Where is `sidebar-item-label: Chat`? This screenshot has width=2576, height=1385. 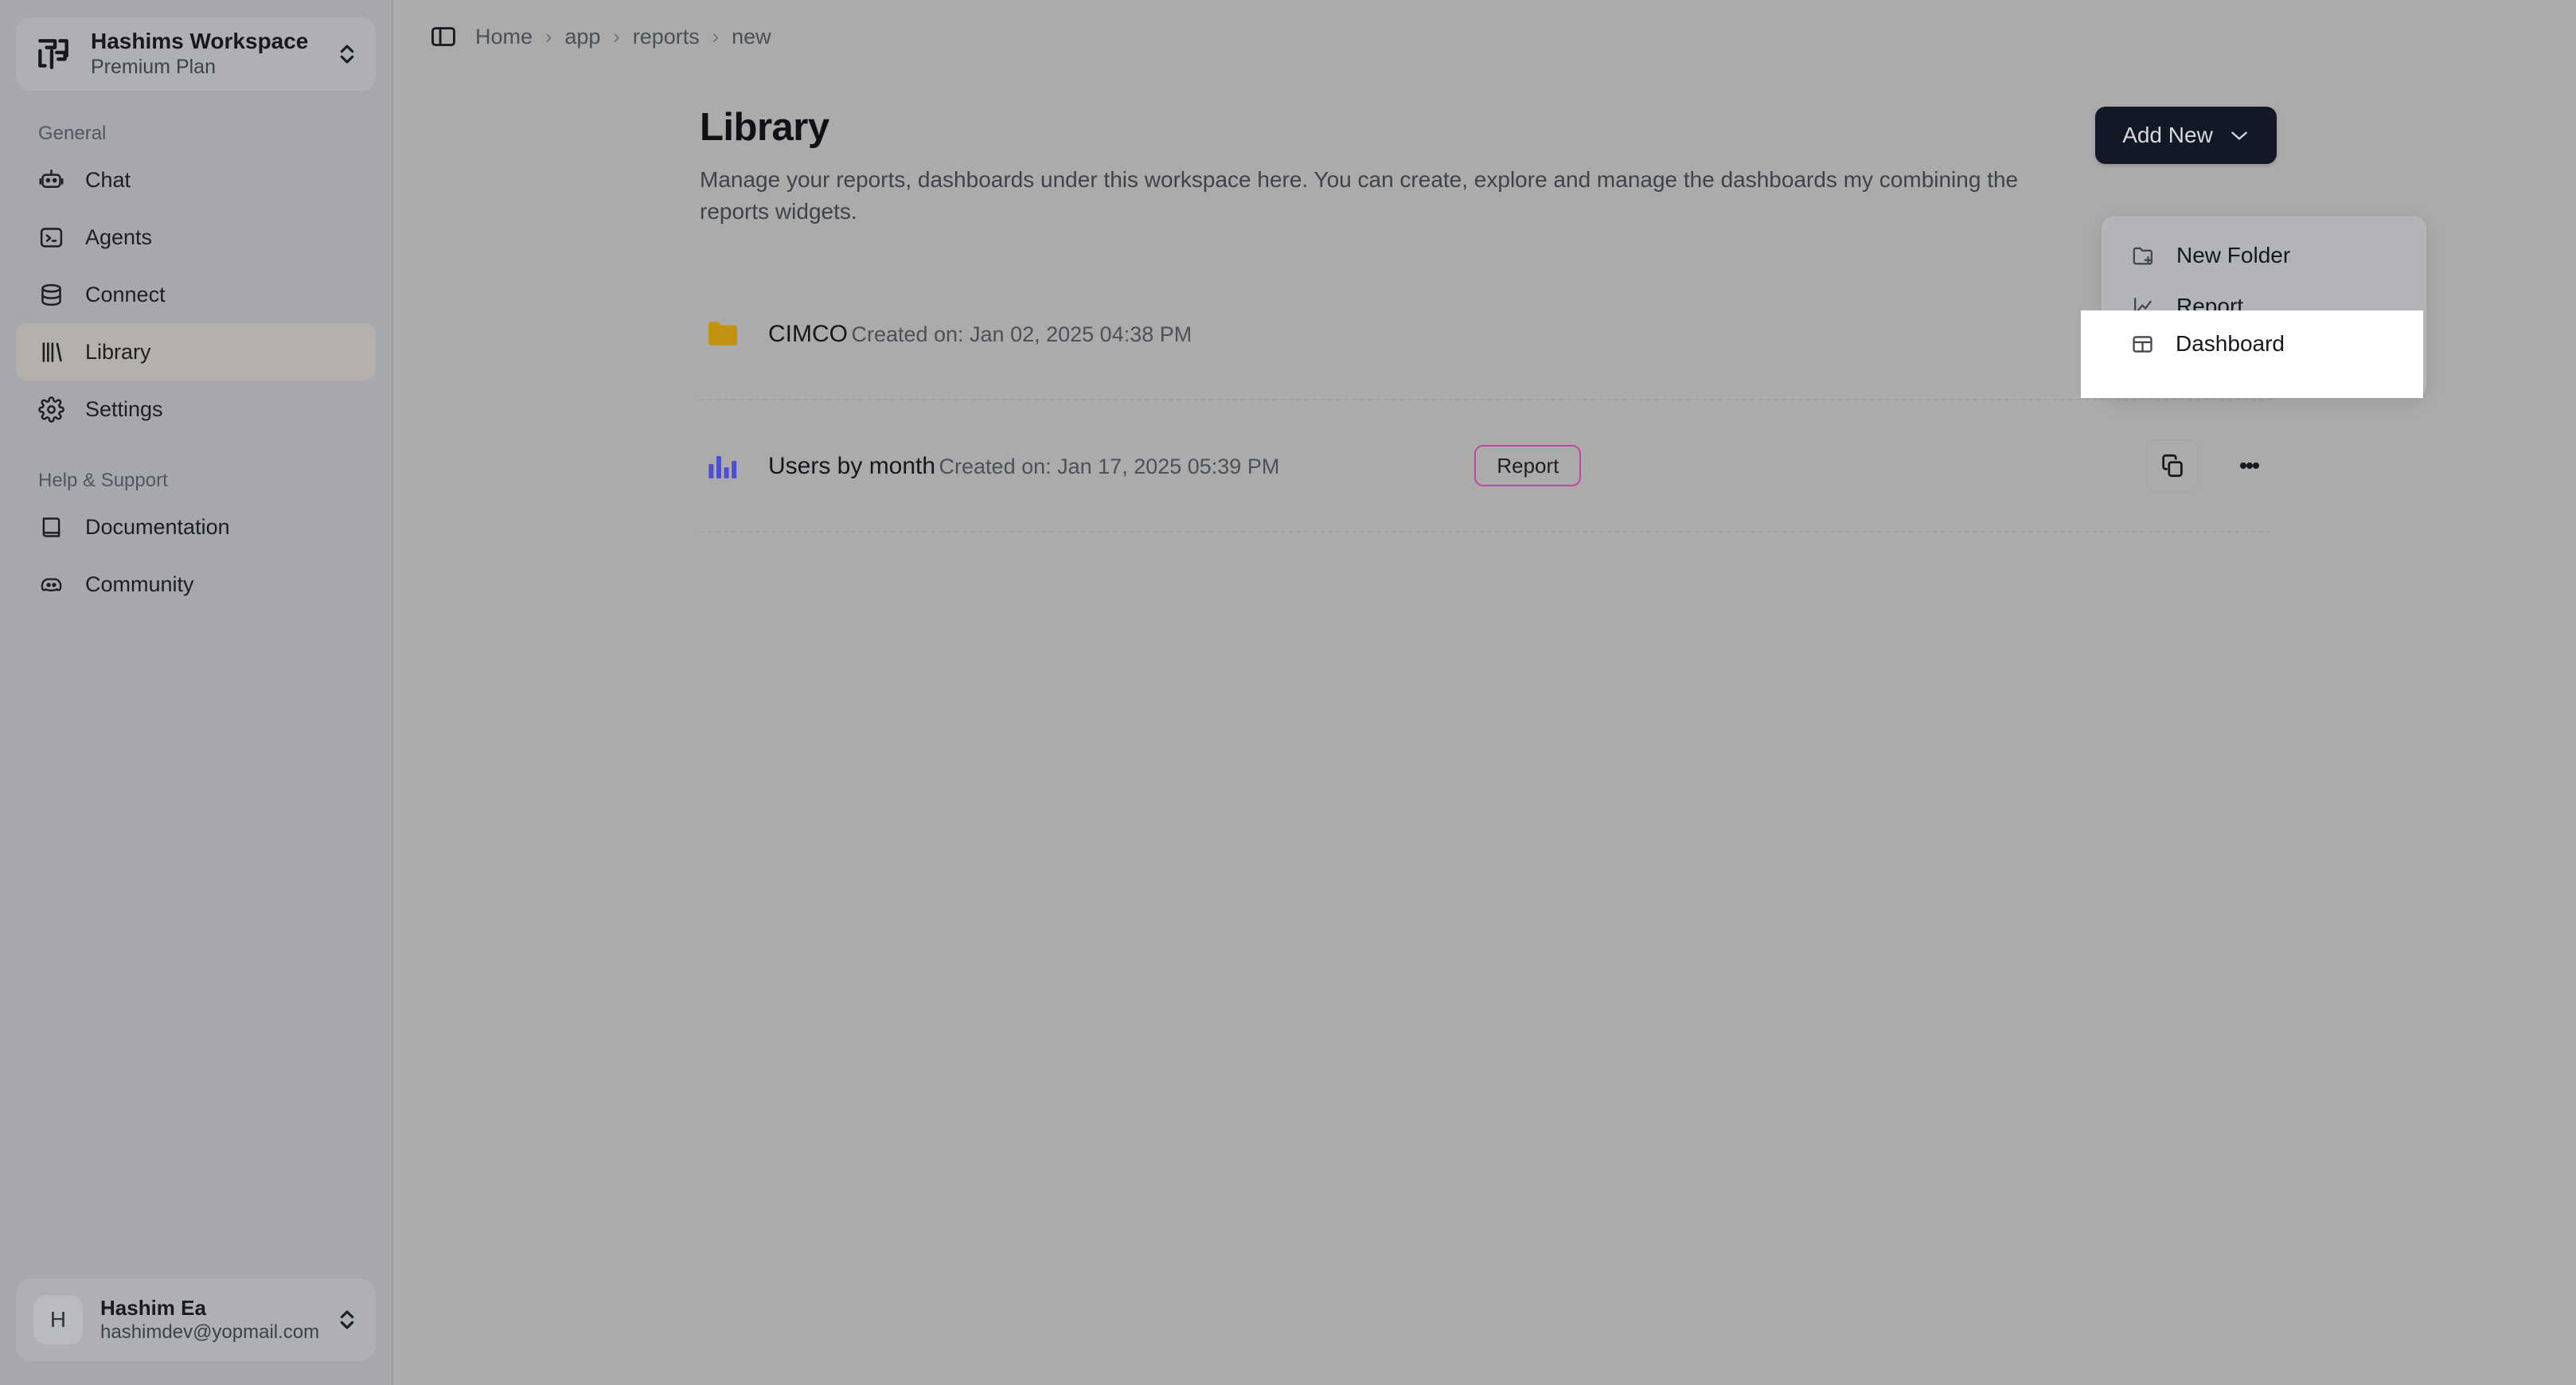 sidebar-item-label: Chat is located at coordinates (108, 180).